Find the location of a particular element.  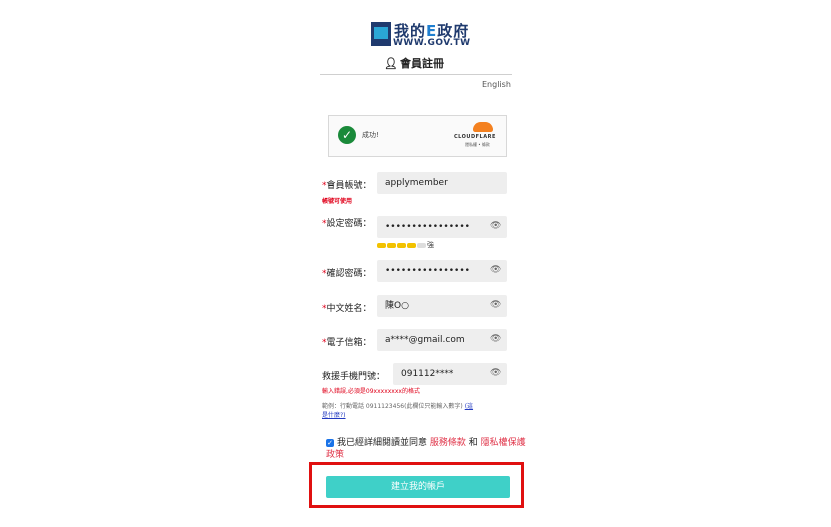

cloudflare-logo-icon is located at coordinates (483, 127).